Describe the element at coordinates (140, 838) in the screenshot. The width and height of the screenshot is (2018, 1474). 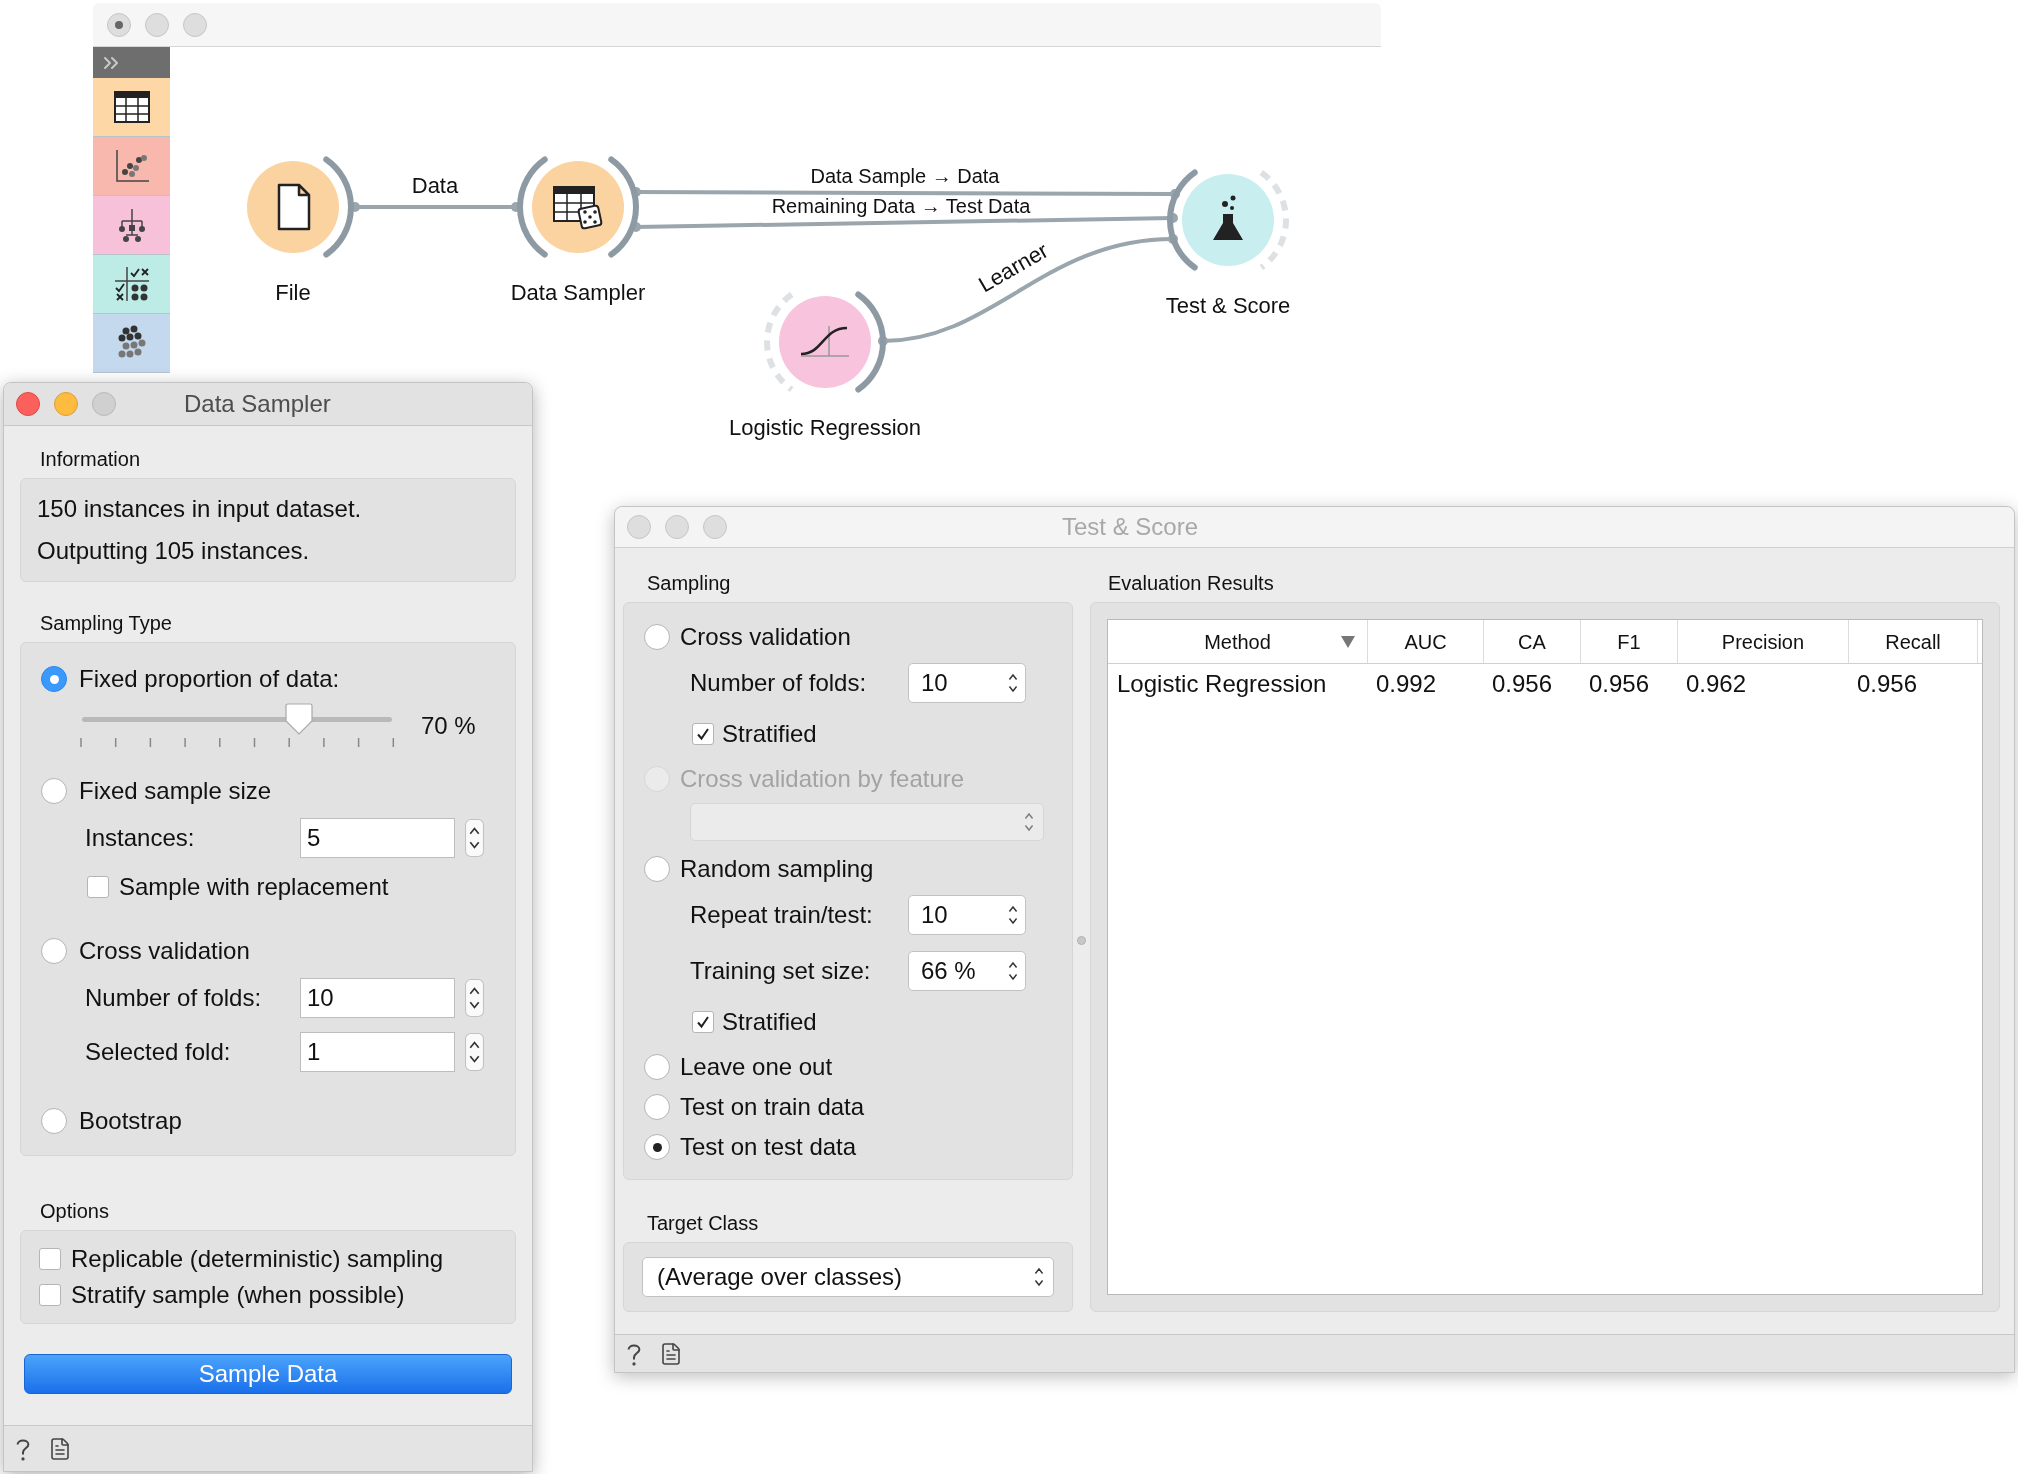
I see `field-label: Instances:` at that location.